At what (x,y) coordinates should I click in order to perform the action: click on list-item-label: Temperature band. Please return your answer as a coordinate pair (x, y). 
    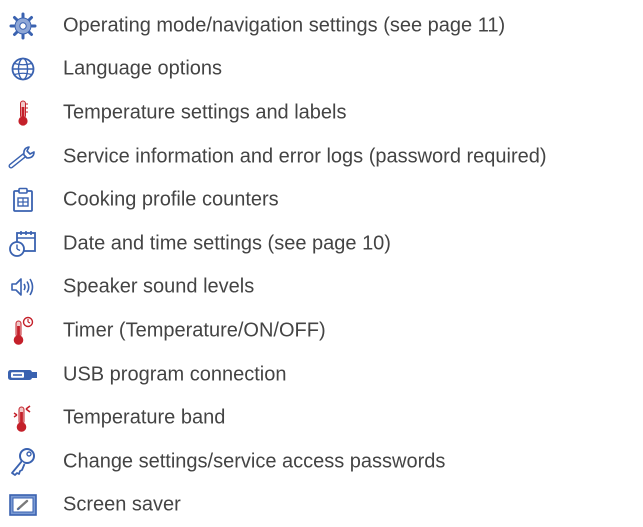
    Looking at the image, I should click on (144, 417).